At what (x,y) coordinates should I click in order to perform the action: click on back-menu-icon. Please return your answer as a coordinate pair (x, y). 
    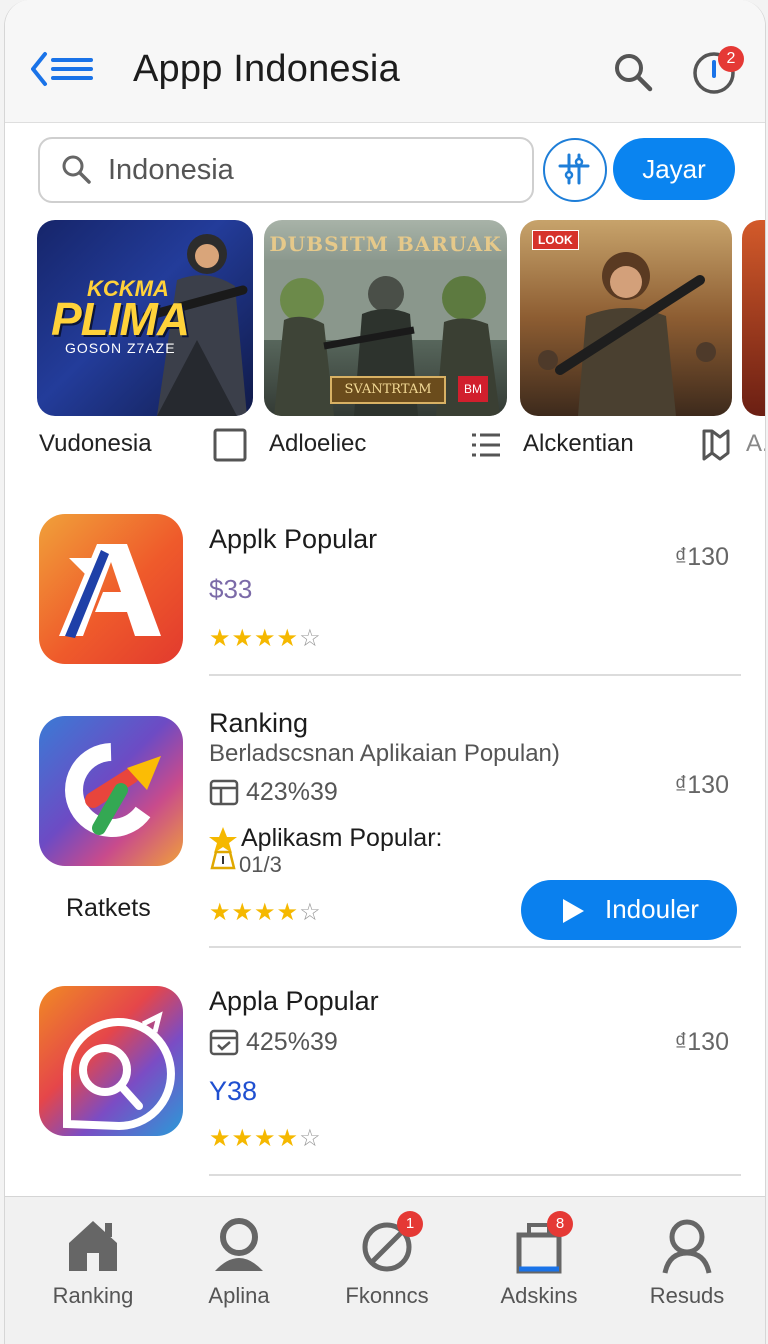
    Looking at the image, I should click on (63, 69).